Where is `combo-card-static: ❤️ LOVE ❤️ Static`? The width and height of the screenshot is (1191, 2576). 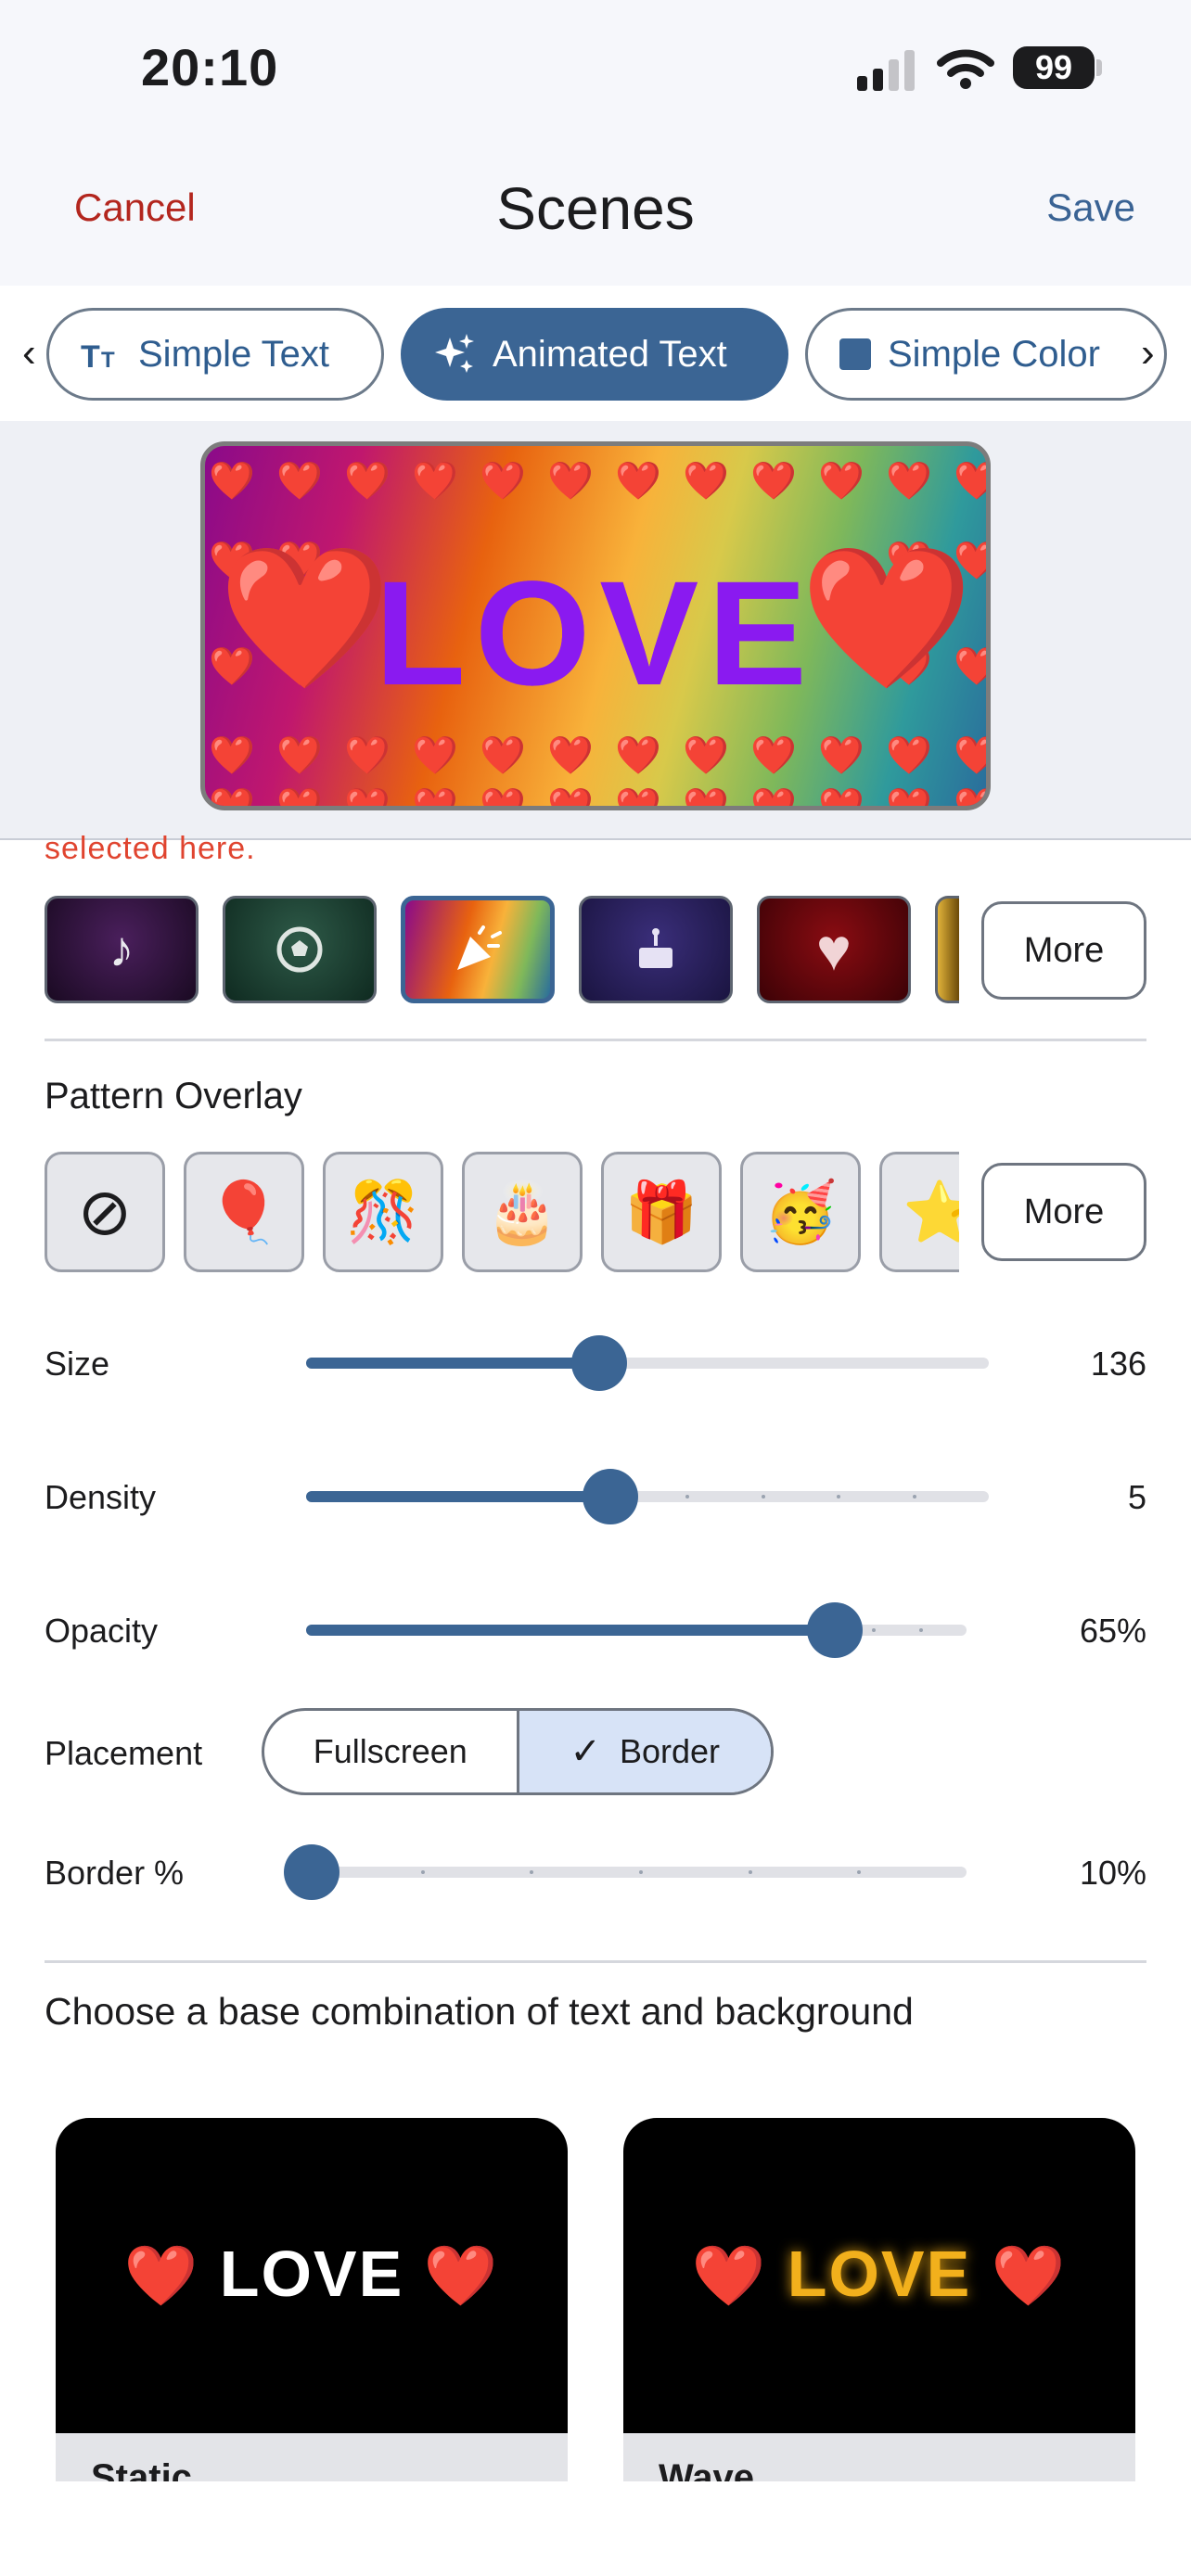
combo-card-static: ❤️ LOVE ❤️ Static is located at coordinates (312, 2303).